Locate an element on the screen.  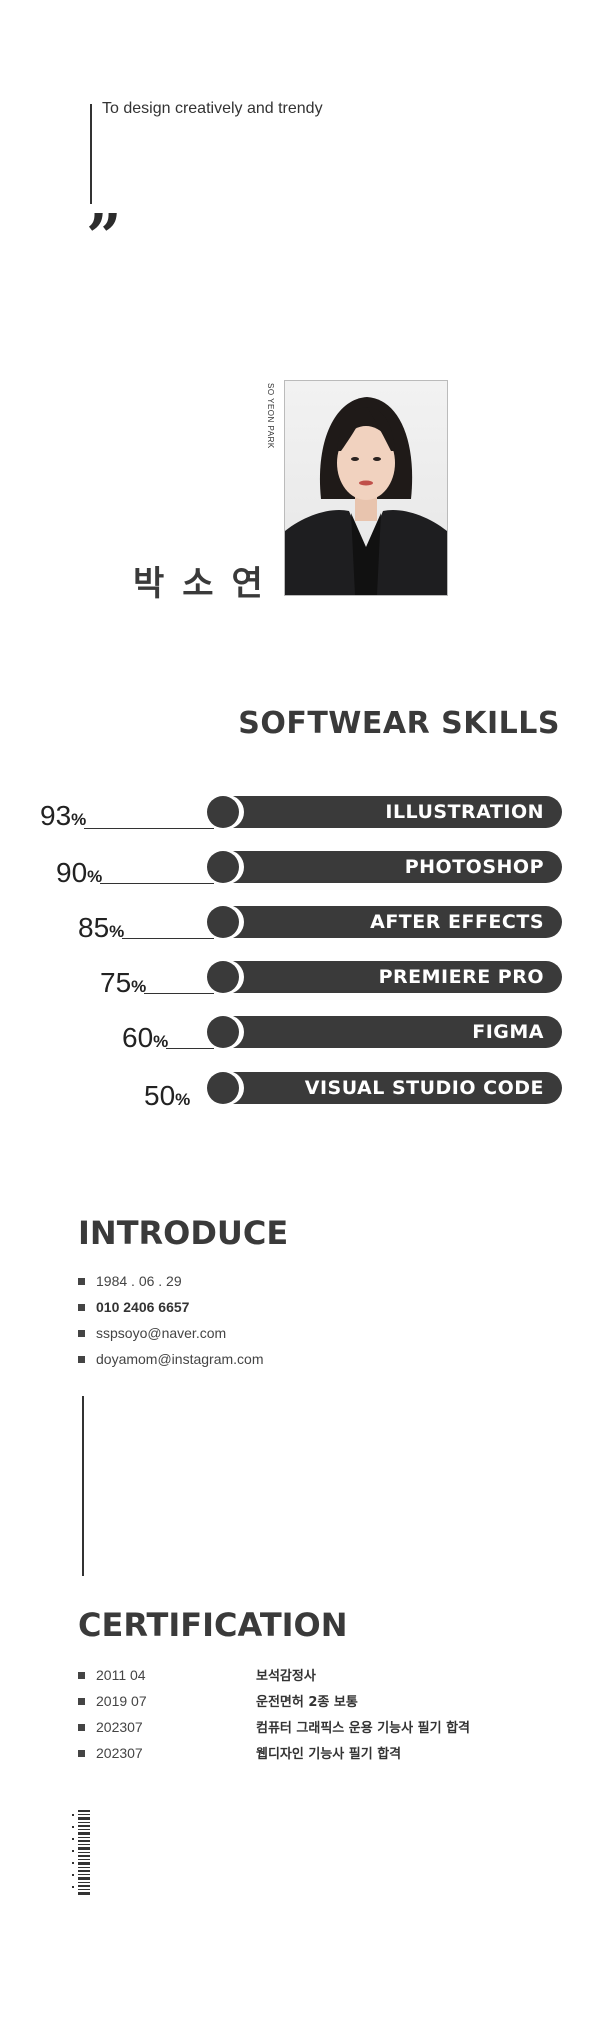
skill-percent: 85% is located at coordinates (101, 927).